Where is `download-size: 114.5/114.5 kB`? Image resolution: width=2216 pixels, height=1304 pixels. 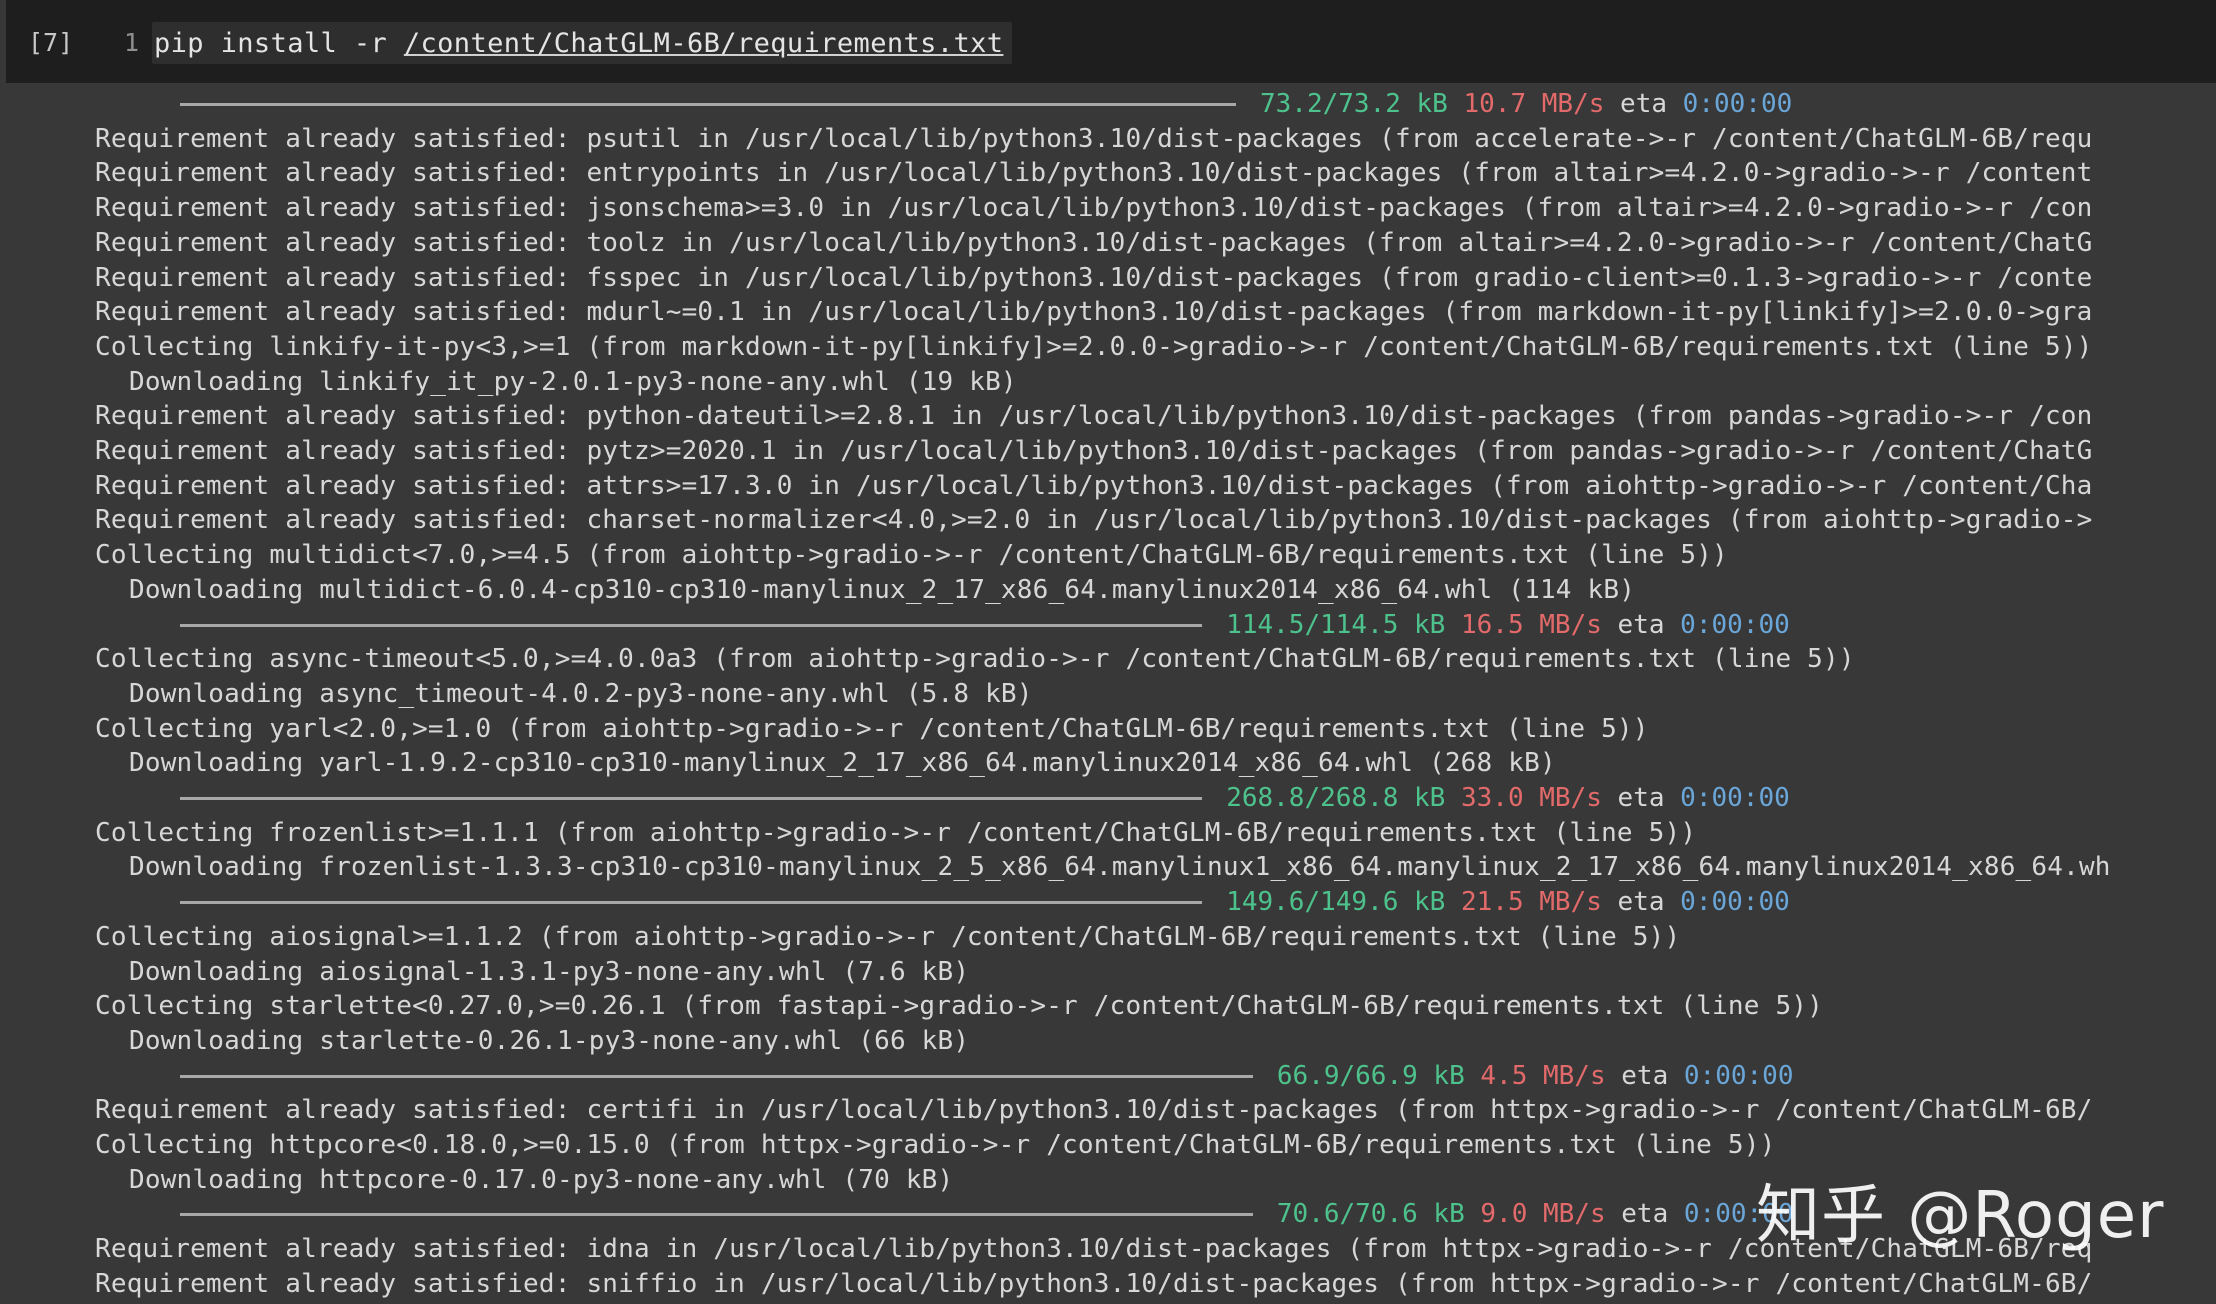 download-size: 114.5/114.5 kB is located at coordinates (1336, 624).